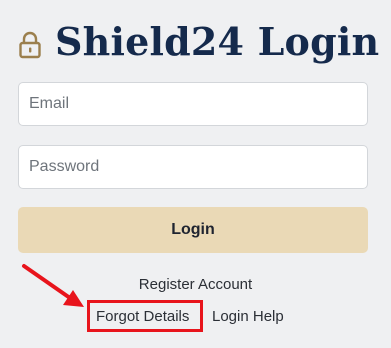  I want to click on password-field, so click(193, 167).